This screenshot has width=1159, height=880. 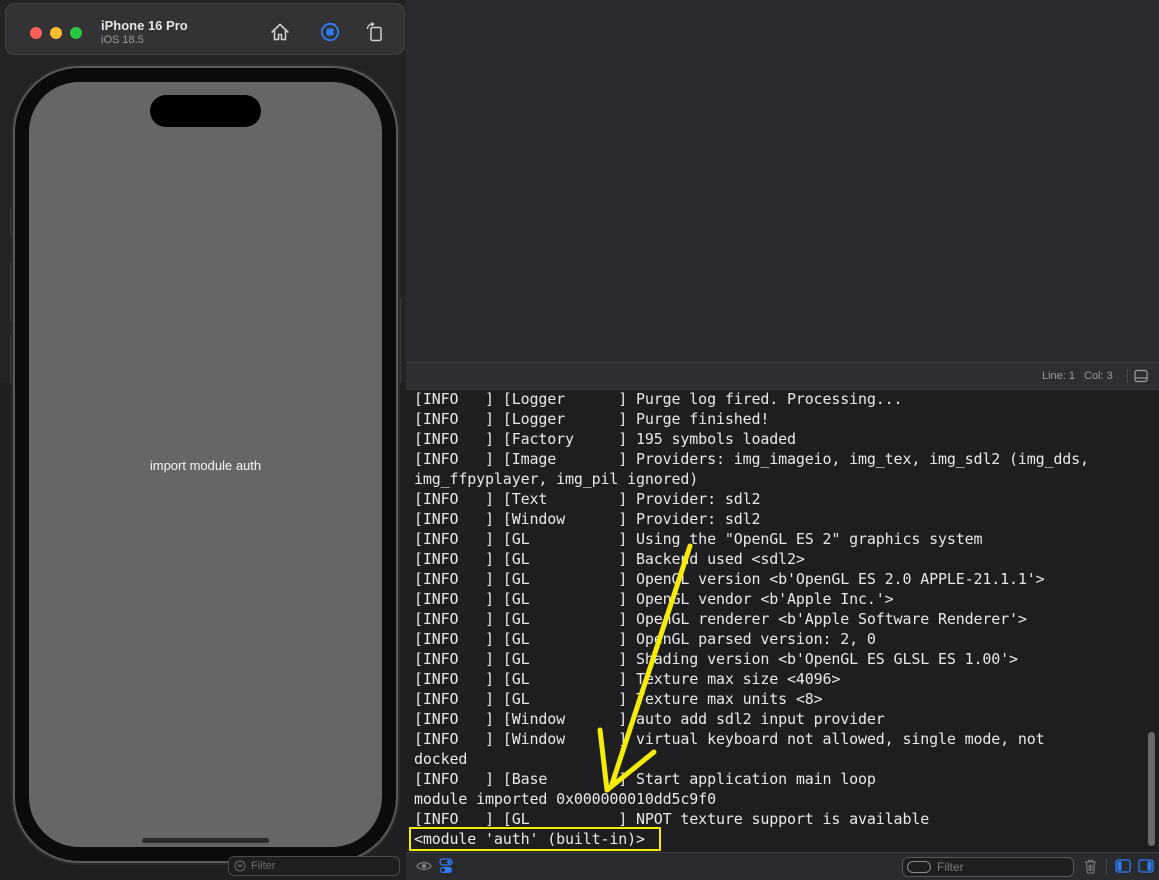 What do you see at coordinates (122, 40) in the screenshot?
I see `os-version: iOS 18.5` at bounding box center [122, 40].